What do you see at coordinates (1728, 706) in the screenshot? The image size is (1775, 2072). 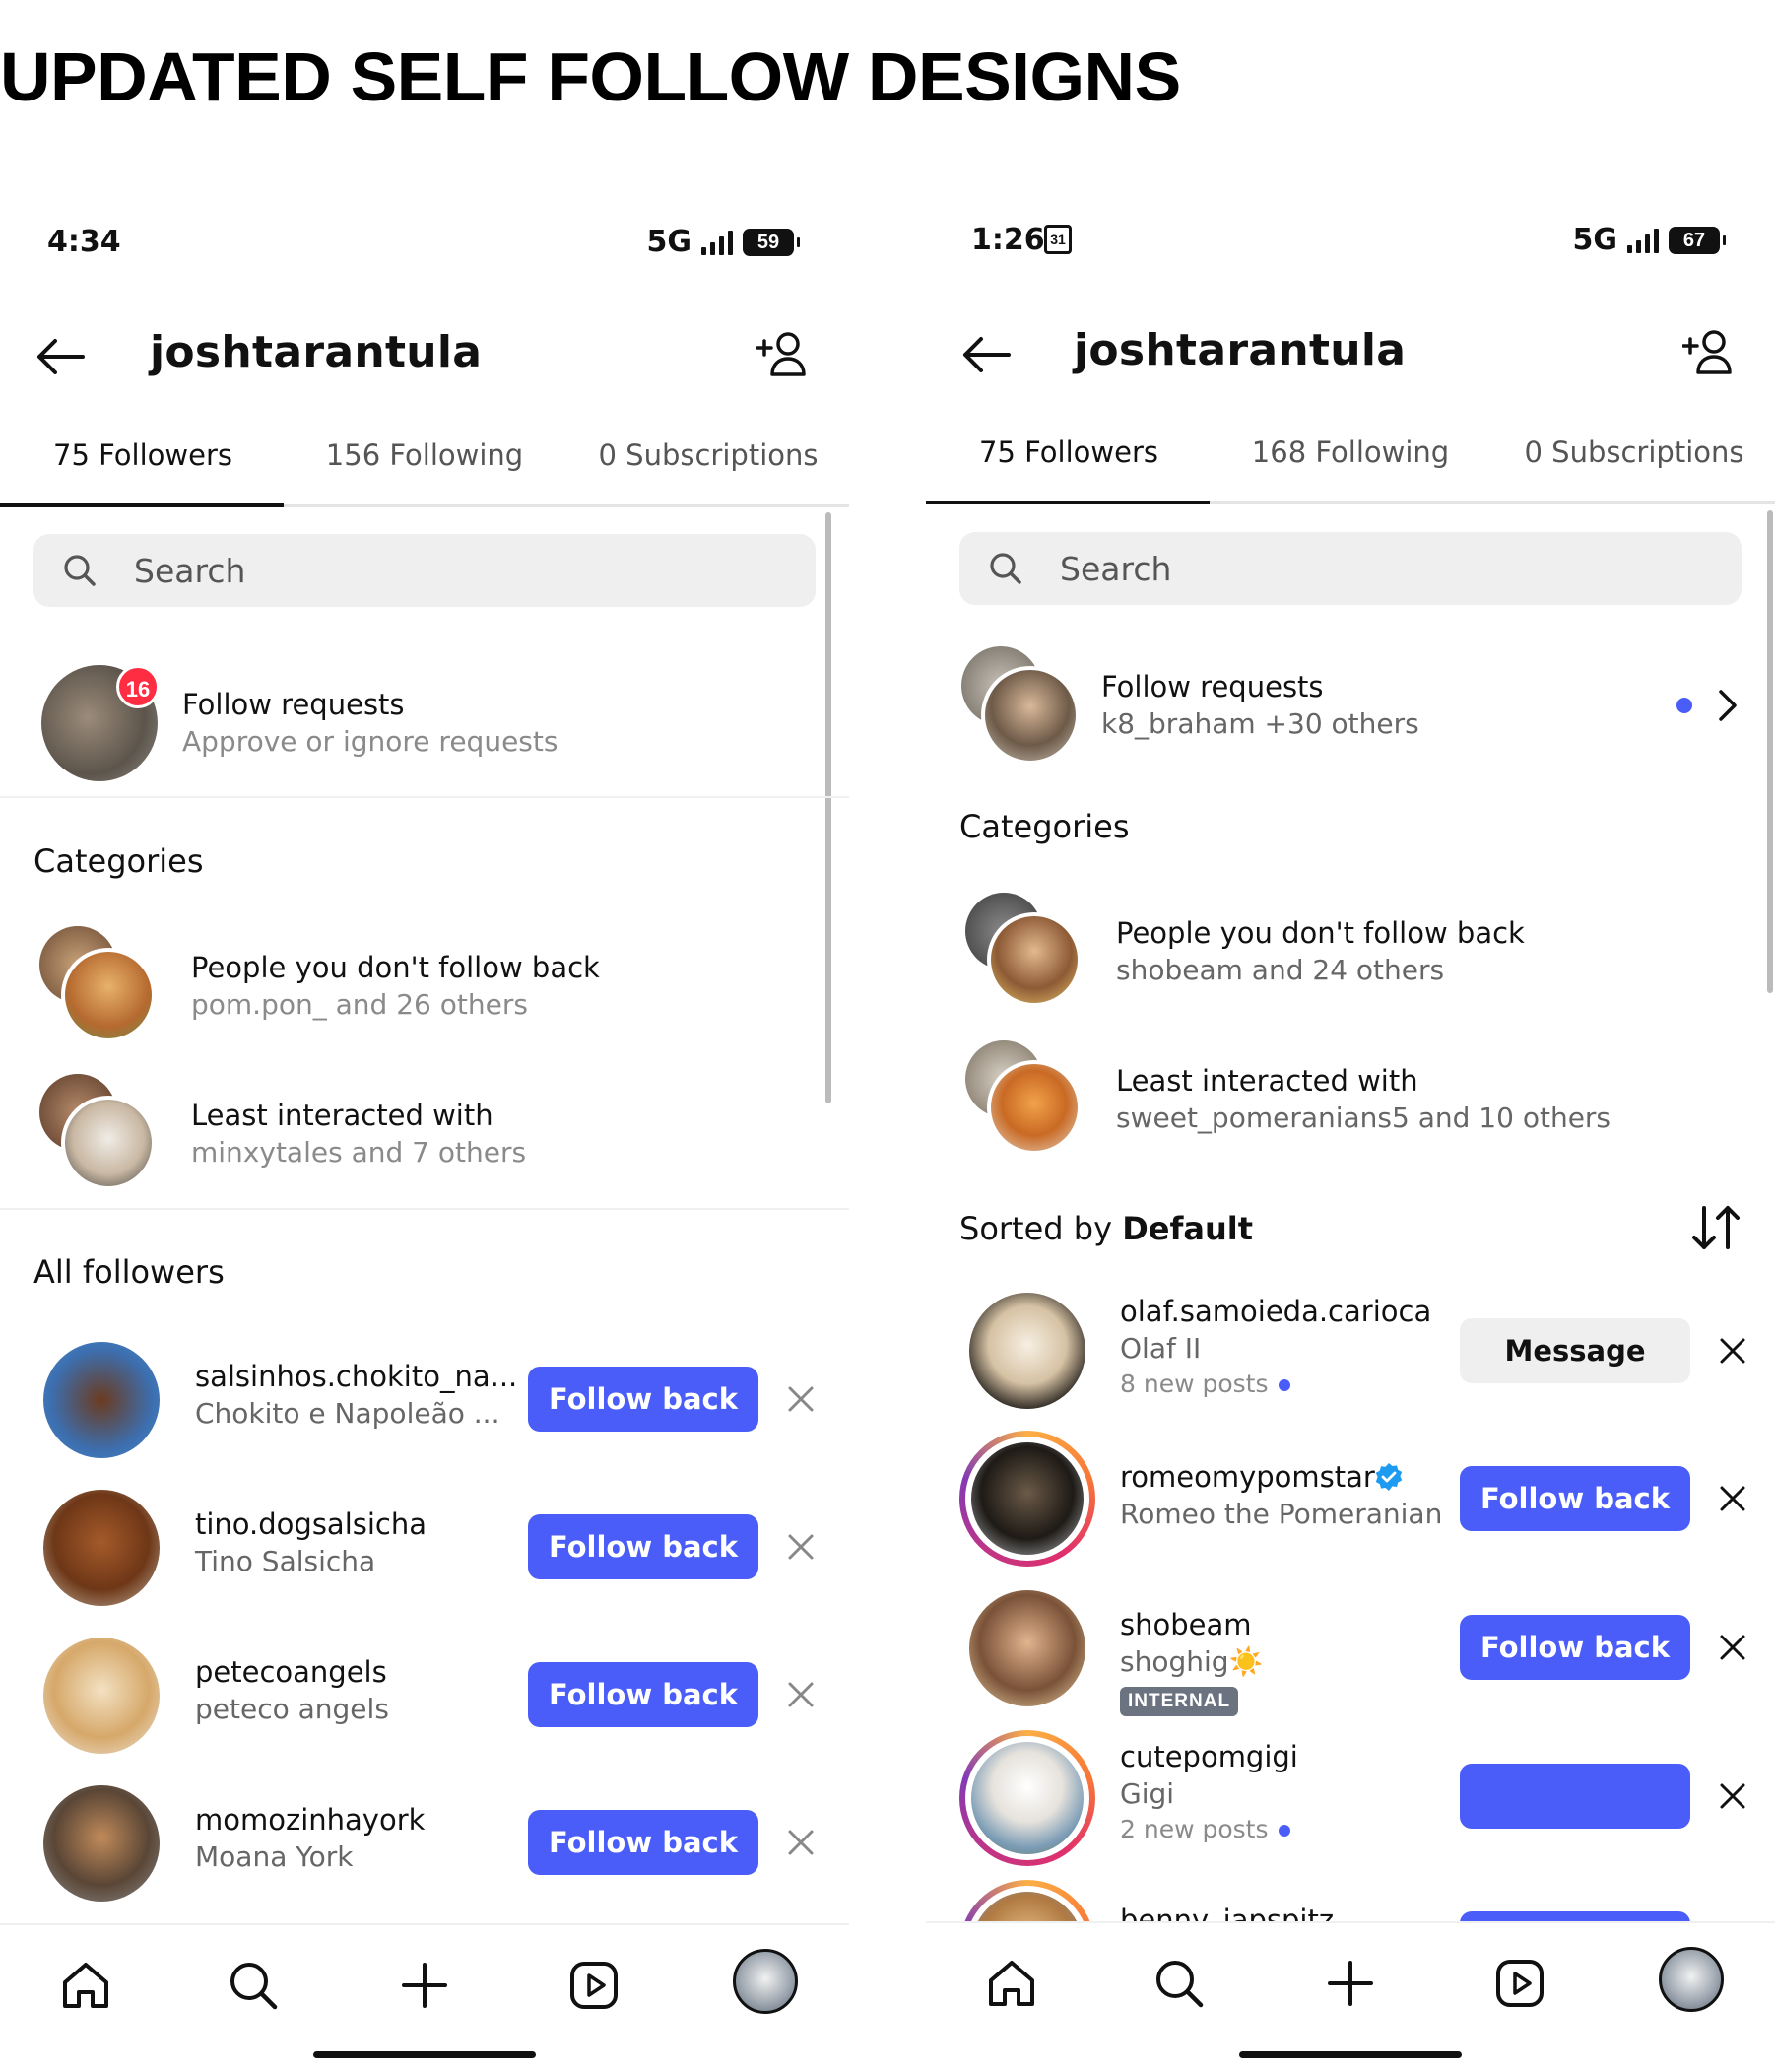 I see `chevron-right-icon` at bounding box center [1728, 706].